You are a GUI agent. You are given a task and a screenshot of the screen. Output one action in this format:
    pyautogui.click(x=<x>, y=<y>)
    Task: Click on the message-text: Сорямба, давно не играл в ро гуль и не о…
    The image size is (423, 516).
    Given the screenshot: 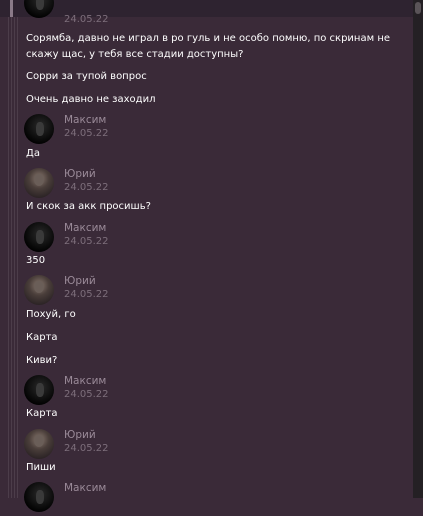 What is the action you would take?
    pyautogui.click(x=208, y=46)
    